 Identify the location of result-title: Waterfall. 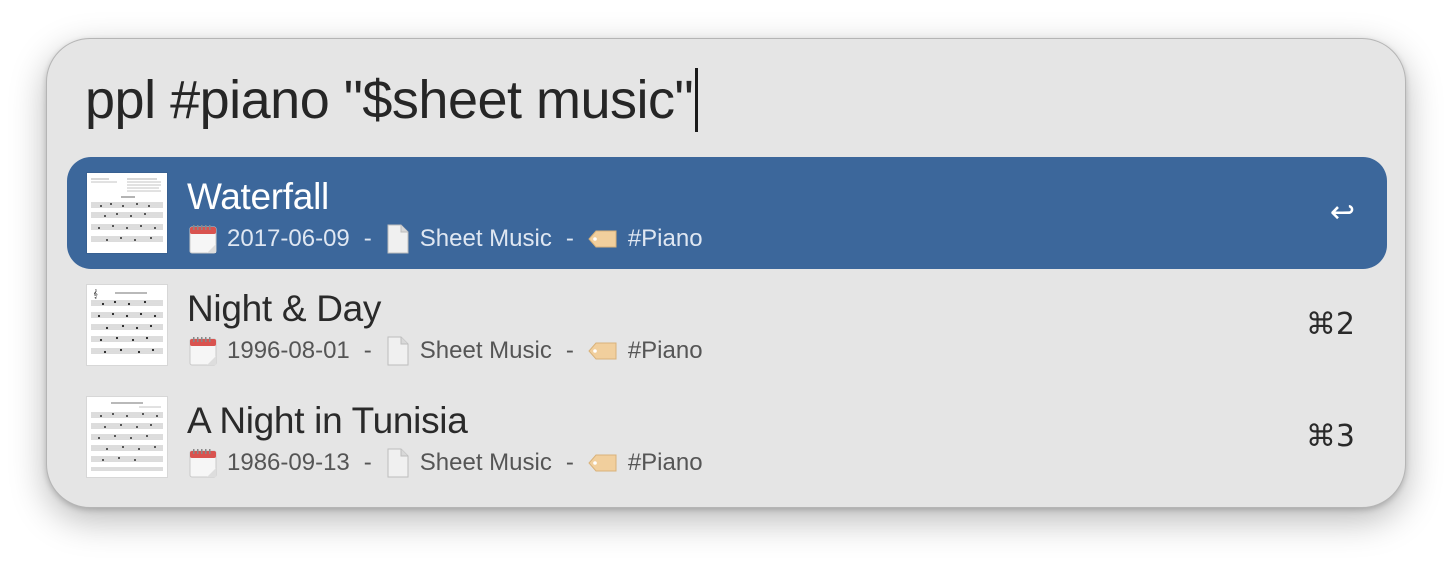
(258, 196).